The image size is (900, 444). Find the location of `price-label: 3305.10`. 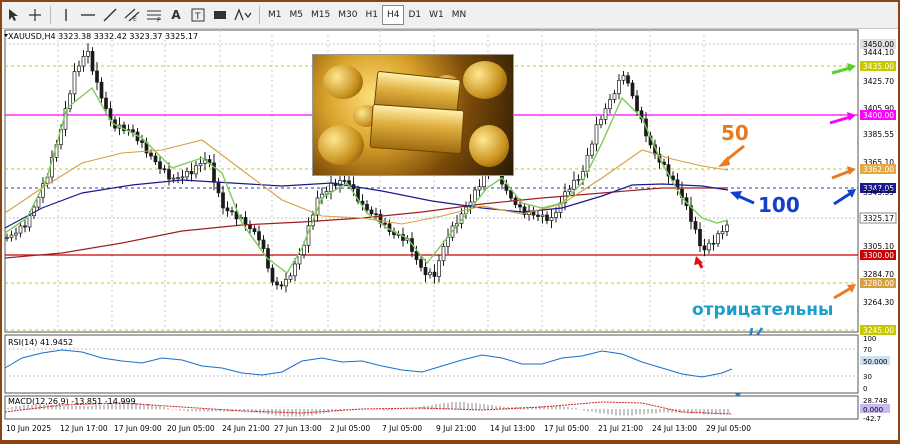

price-label: 3305.10 is located at coordinates (878, 246).